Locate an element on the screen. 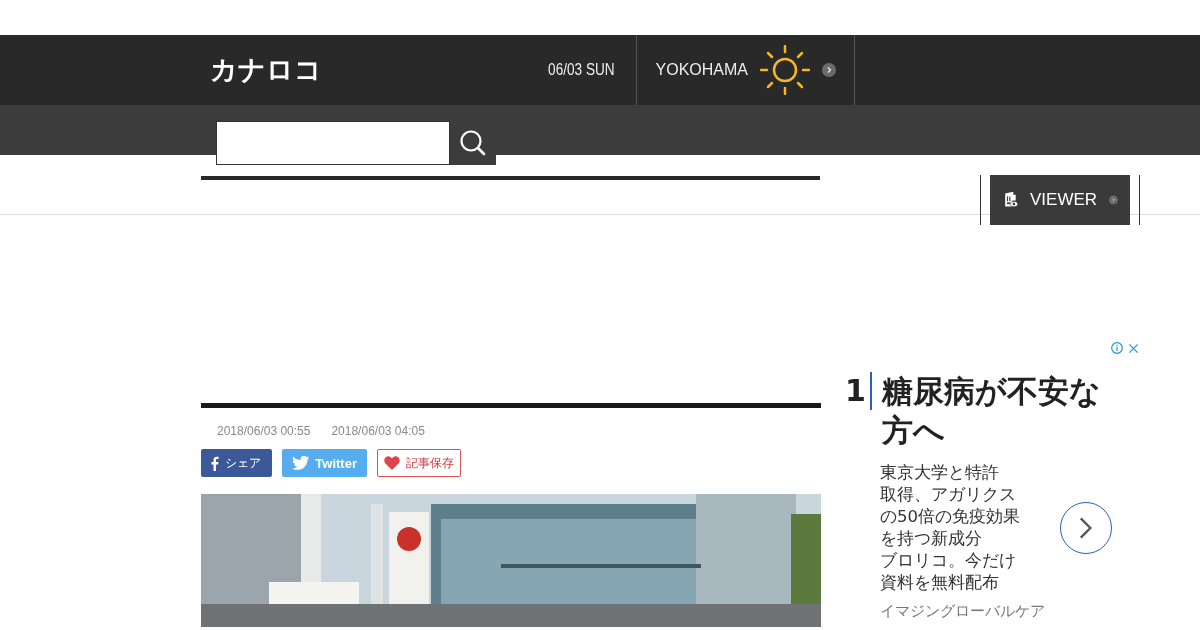 The width and height of the screenshot is (1200, 630). next-button is located at coordinates (1086, 528).